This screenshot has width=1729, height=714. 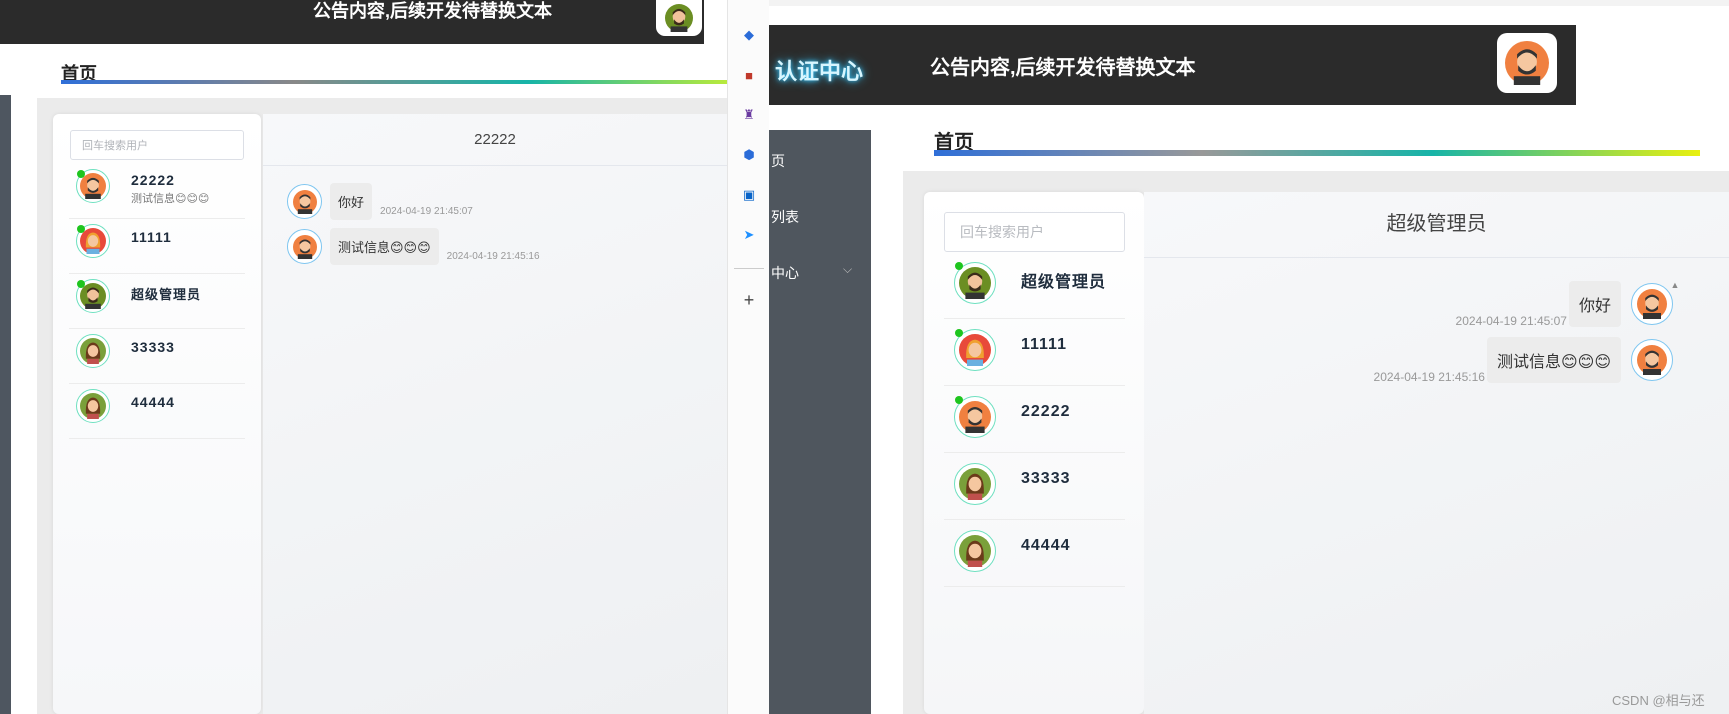 I want to click on outlook-icon: ▣, so click(x=749, y=195).